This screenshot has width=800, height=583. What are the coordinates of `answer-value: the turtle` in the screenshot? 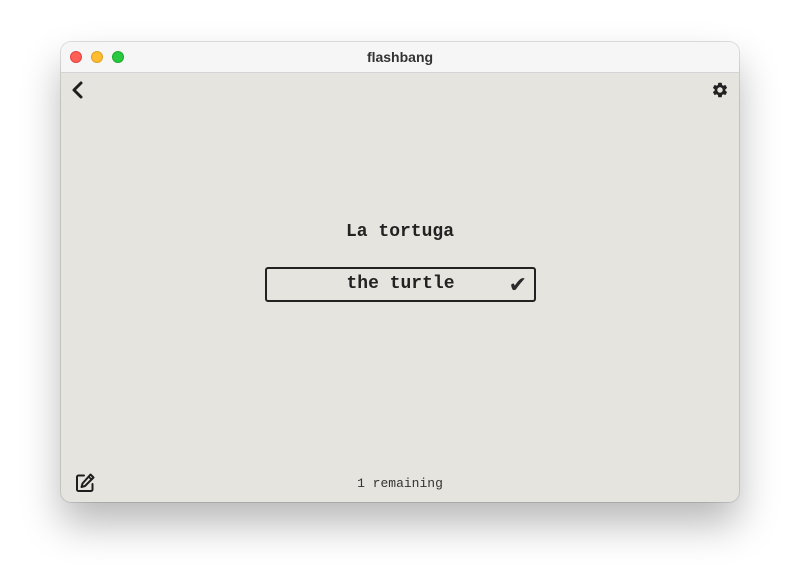 It's located at (400, 284).